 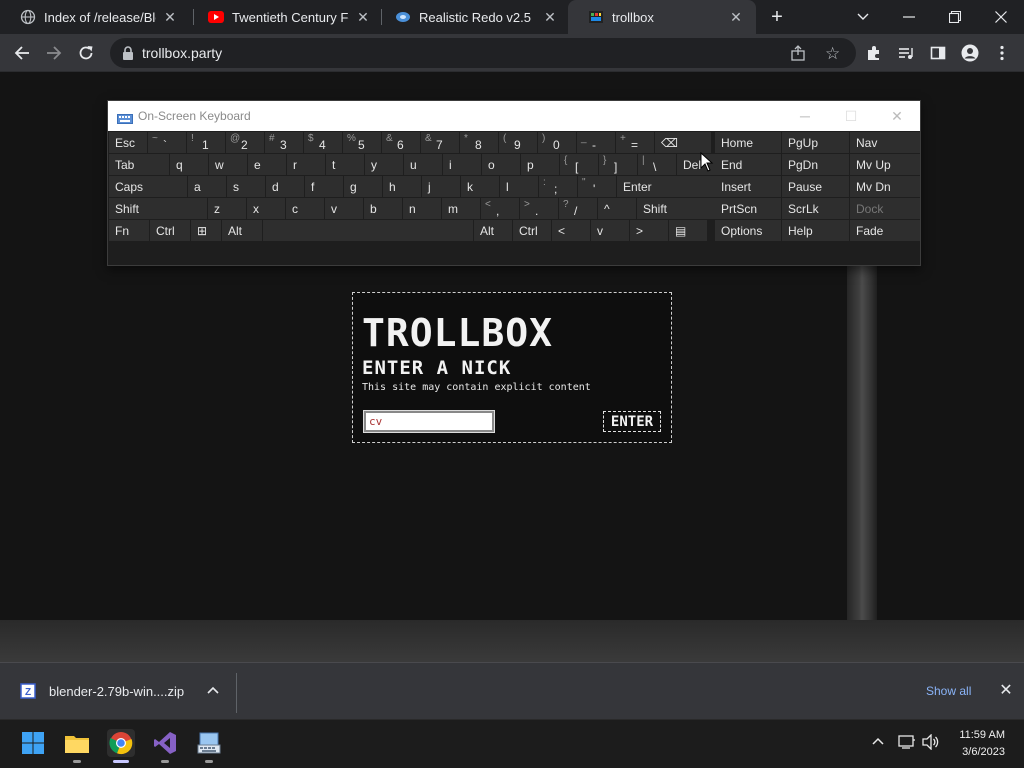 What do you see at coordinates (518, 142) in the screenshot?
I see `key-9: (9` at bounding box center [518, 142].